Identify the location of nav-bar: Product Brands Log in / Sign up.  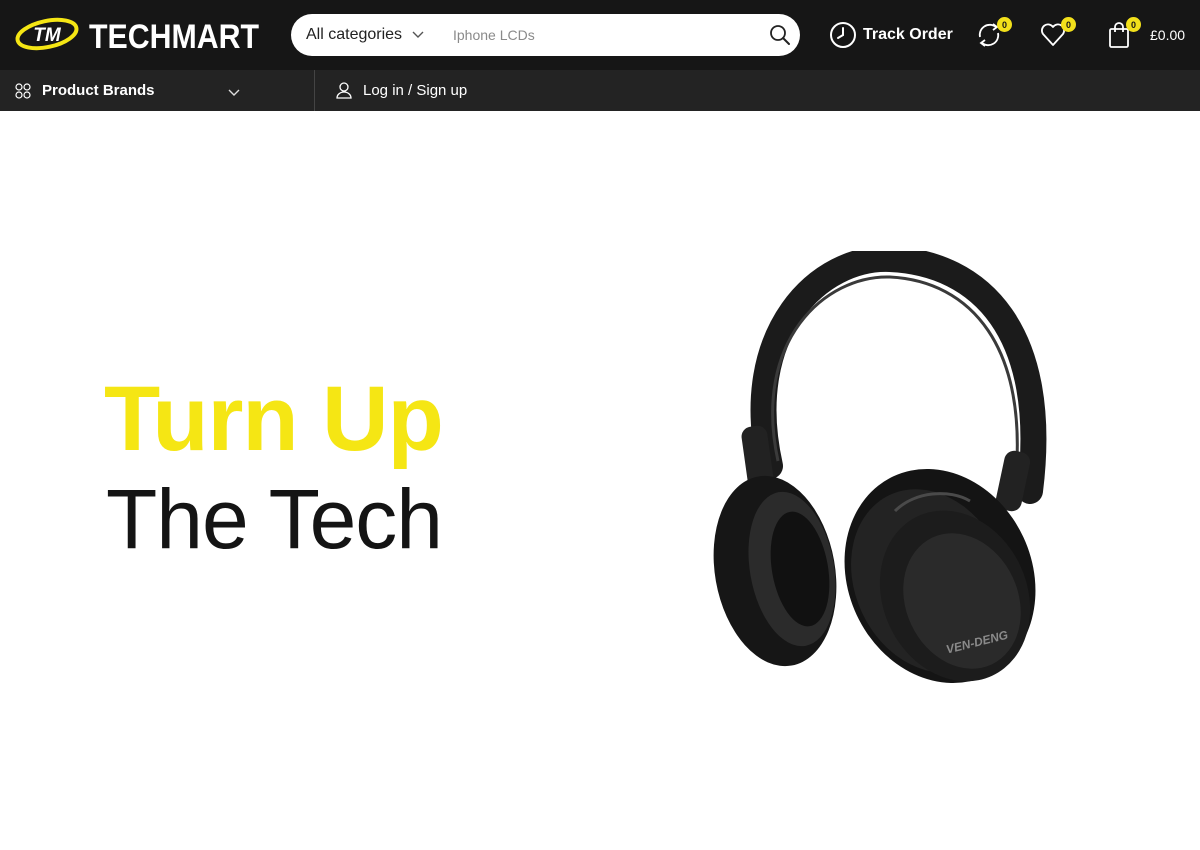
(600, 90).